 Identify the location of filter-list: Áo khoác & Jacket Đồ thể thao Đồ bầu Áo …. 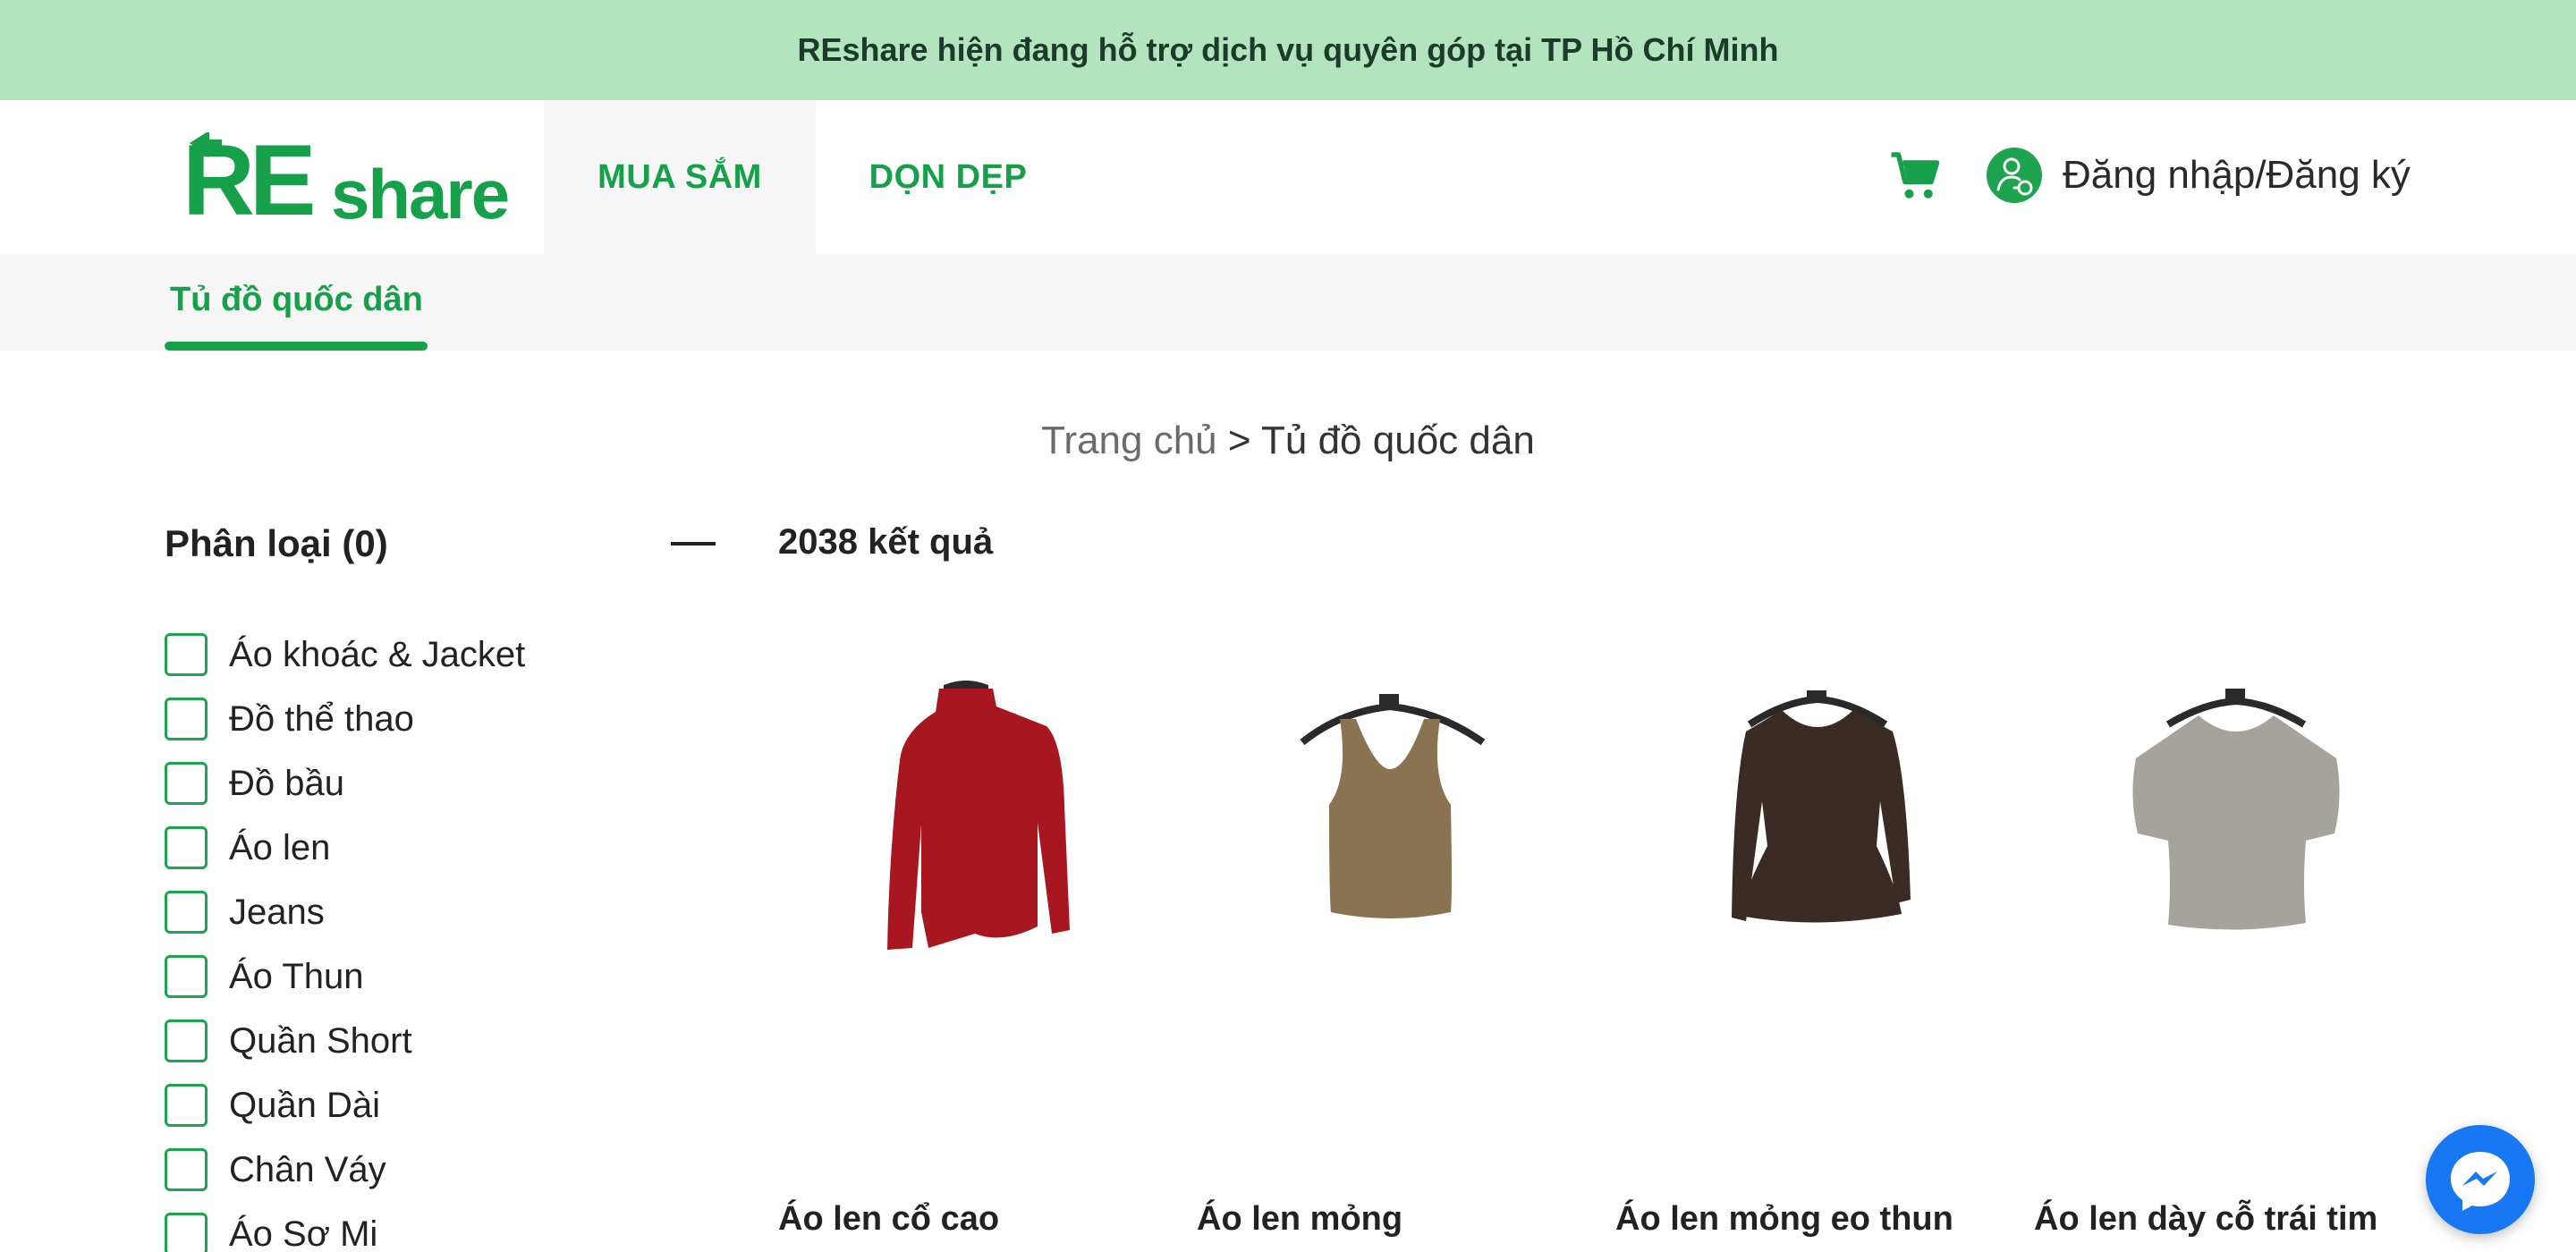
(345, 937).